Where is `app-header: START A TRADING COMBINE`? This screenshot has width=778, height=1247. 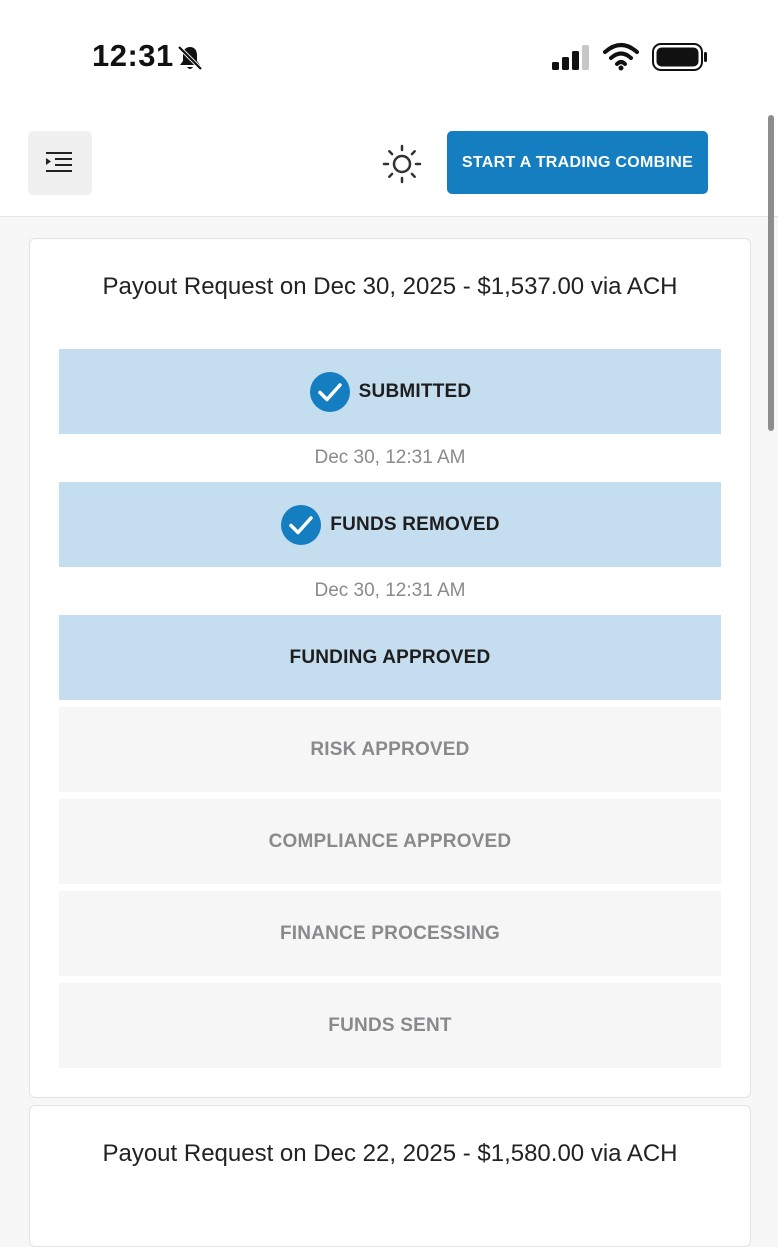 app-header: START A TRADING COMBINE is located at coordinates (389, 163).